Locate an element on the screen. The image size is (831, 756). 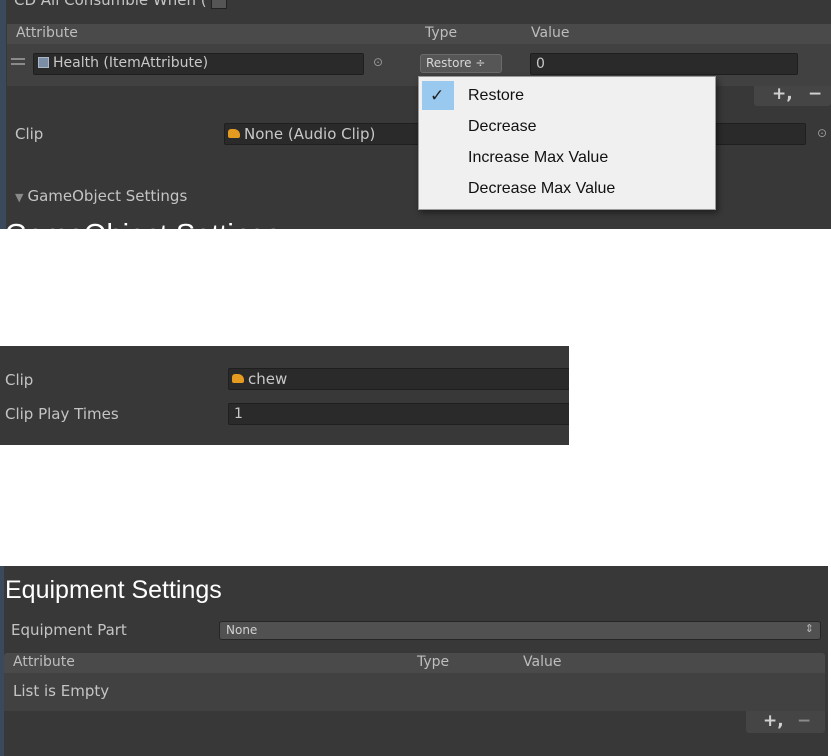
dropdown-item-label: Decrease is located at coordinates (502, 126).